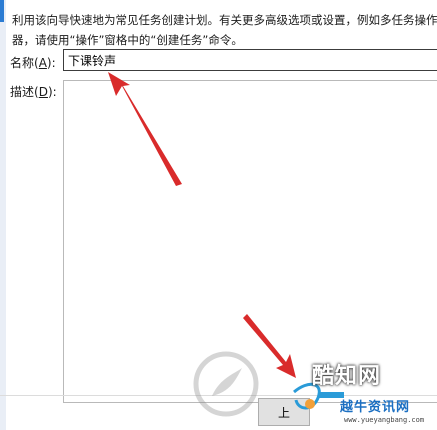 The width and height of the screenshot is (437, 430). I want to click on description-line-2: 器，请使用“操作”窗格中的“创建任务”命令。, so click(127, 40).